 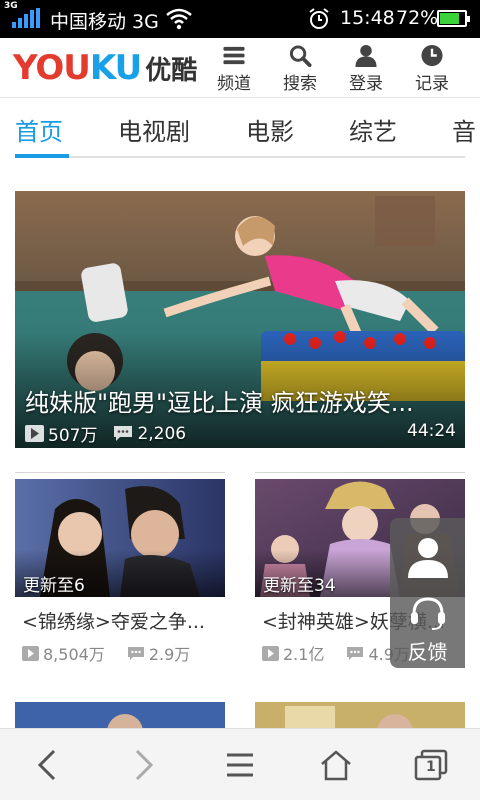 I want to click on login-label: 登录, so click(x=366, y=84).